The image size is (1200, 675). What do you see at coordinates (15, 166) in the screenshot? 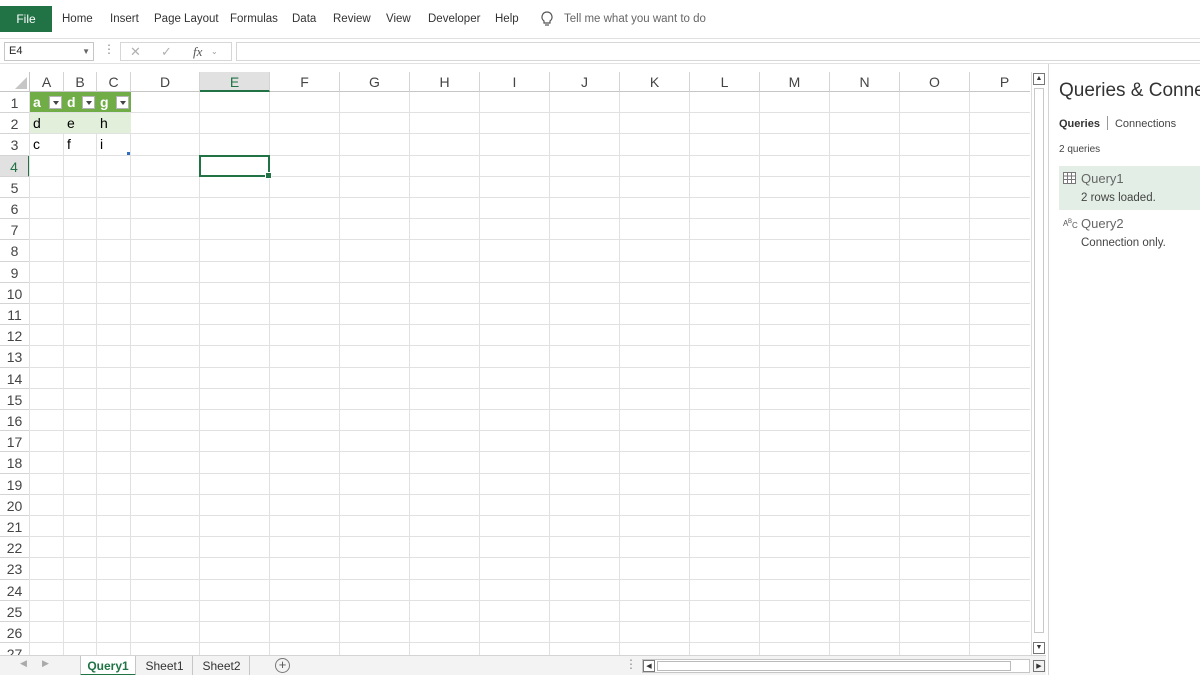
I see `row-header-4: 4` at bounding box center [15, 166].